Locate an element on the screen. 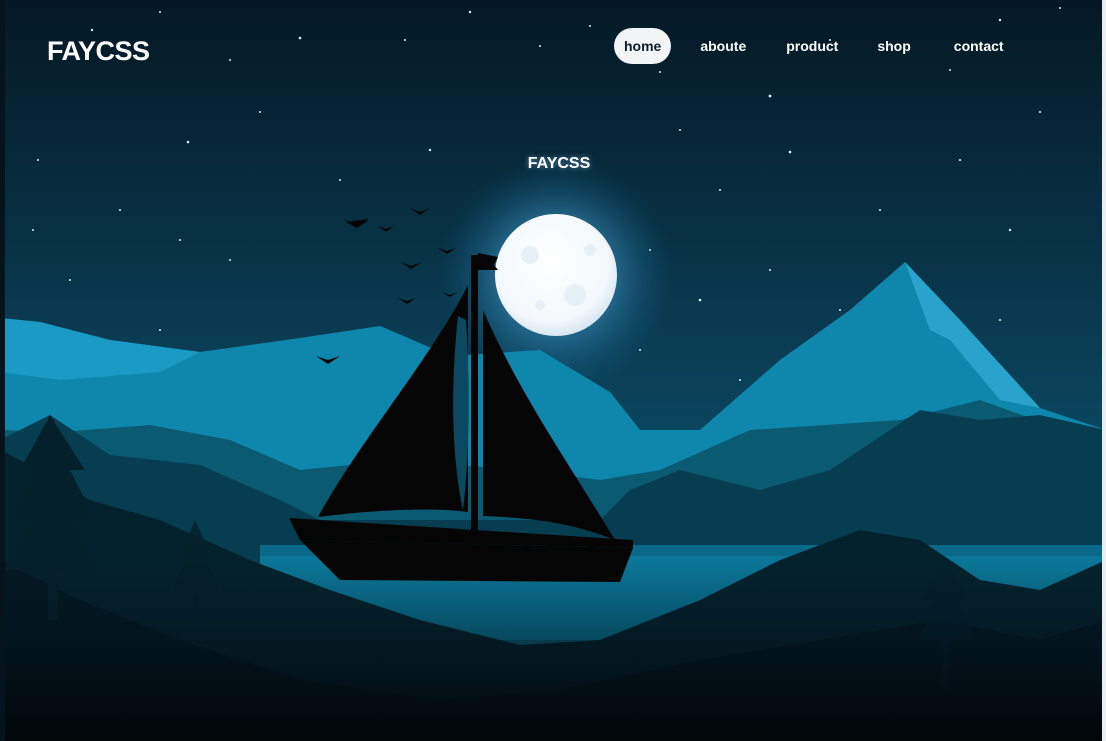 Image resolution: width=1106 pixels, height=741 pixels. nav-link-shop: shop is located at coordinates (893, 46).